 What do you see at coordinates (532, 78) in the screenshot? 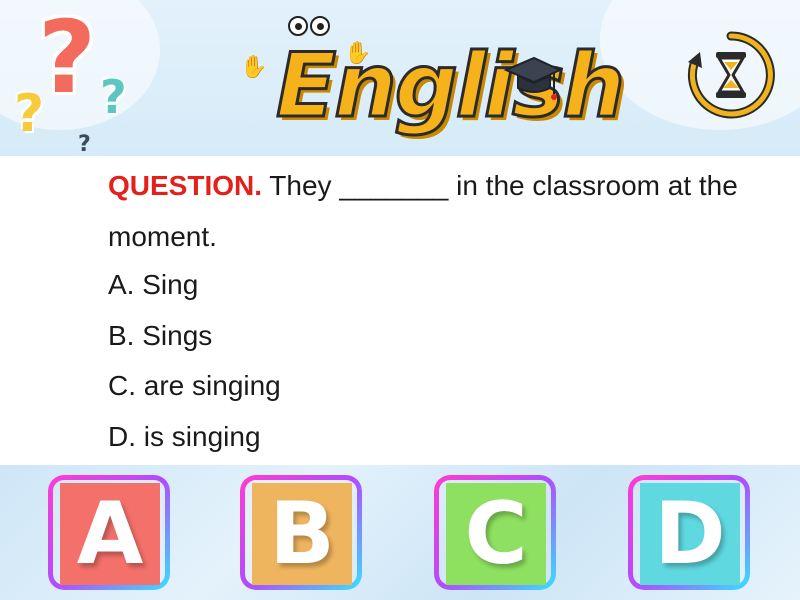
I see `graduation-cap-icon` at bounding box center [532, 78].